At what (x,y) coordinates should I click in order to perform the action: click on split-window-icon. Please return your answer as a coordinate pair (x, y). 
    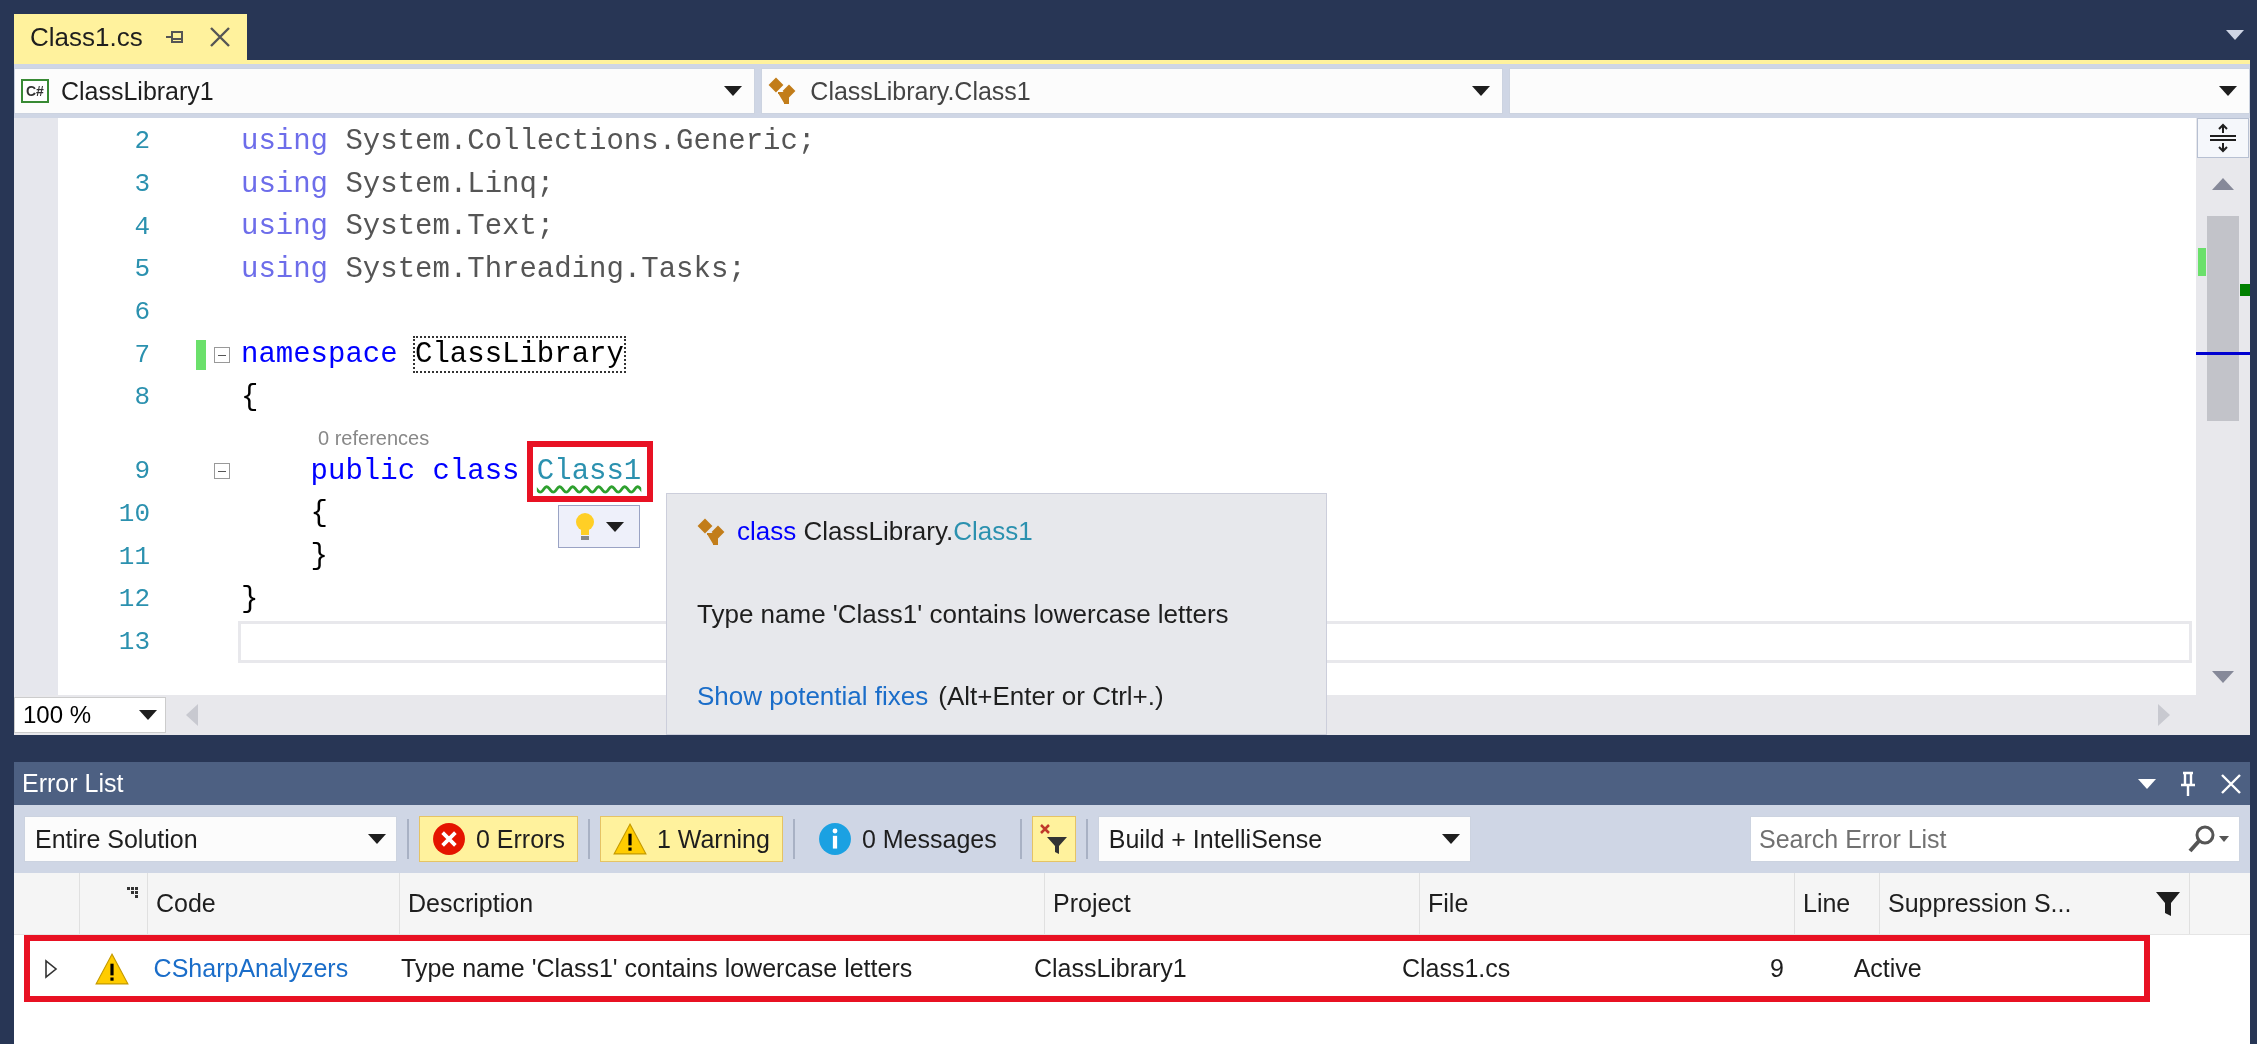
    Looking at the image, I should click on (2223, 138).